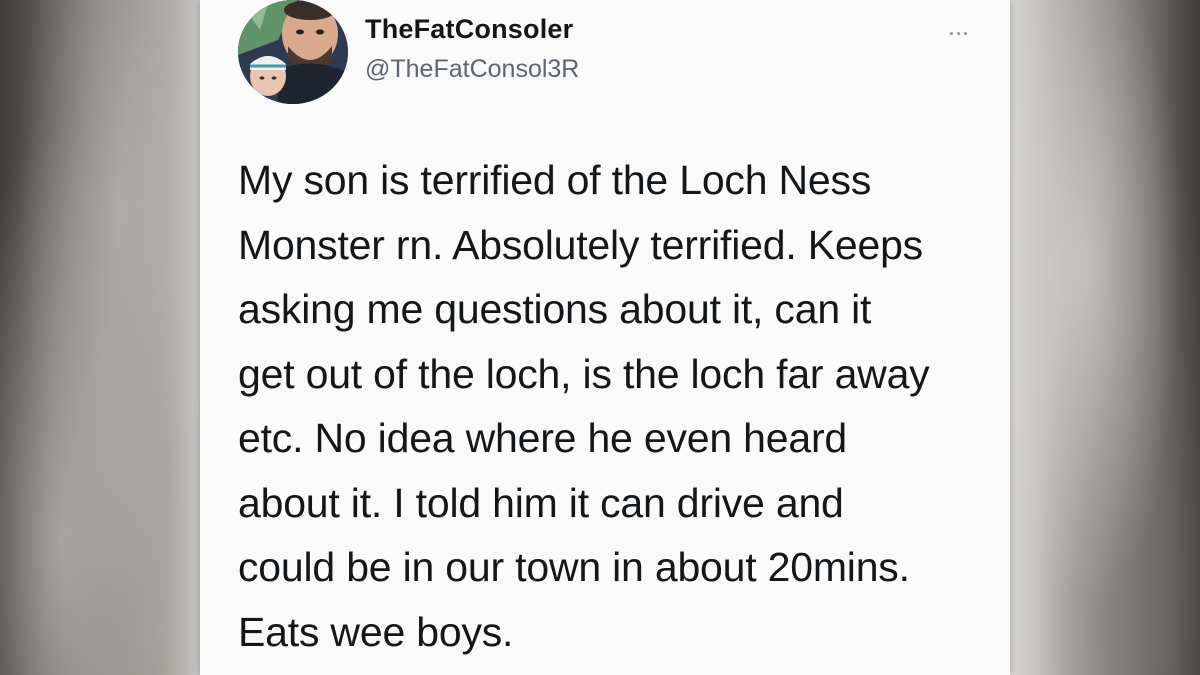  I want to click on tweet-text-line: could be in our town in about 20mins., so click(574, 567).